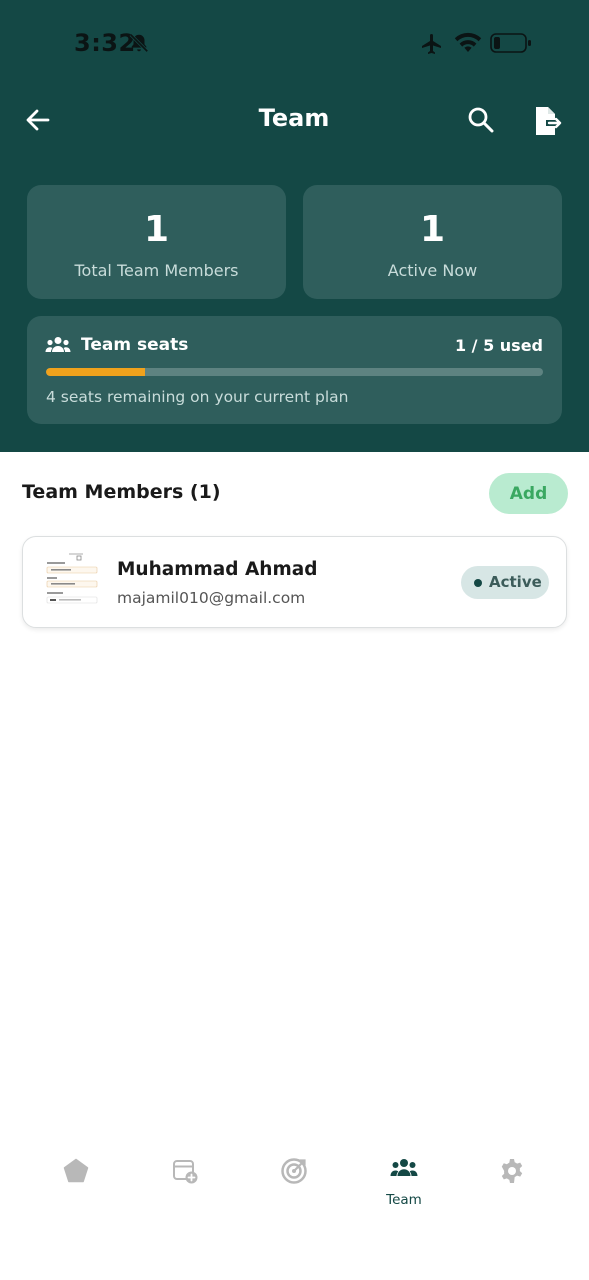 The height and width of the screenshot is (1280, 589). What do you see at coordinates (498, 345) in the screenshot?
I see `seats-used-label: 1 / 5 used` at bounding box center [498, 345].